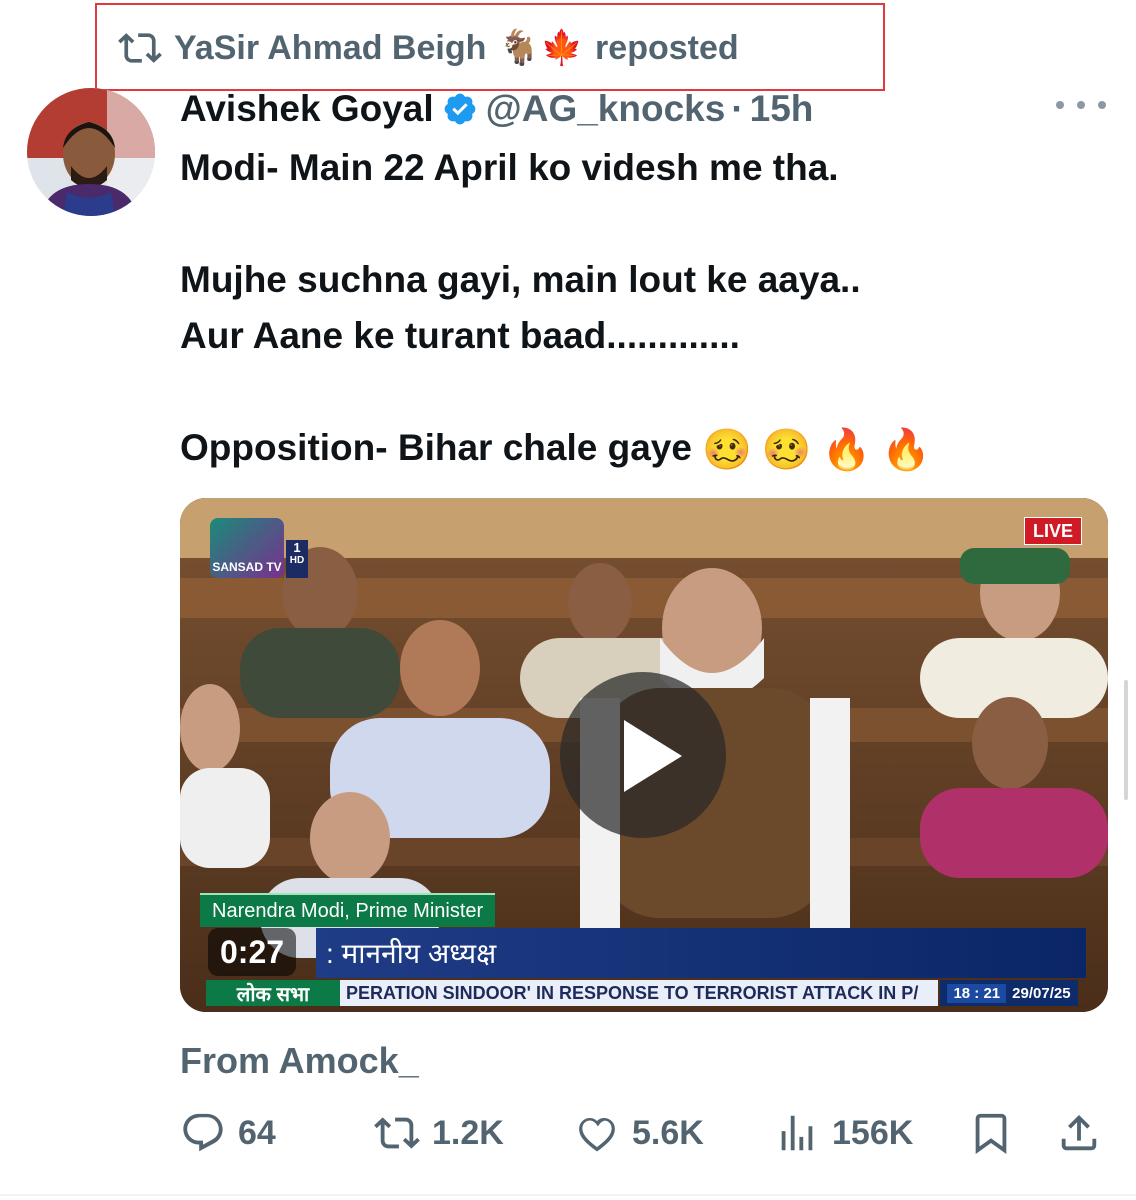  Describe the element at coordinates (307, 109) in the screenshot. I see `author-name: Avishek Goyal` at that location.